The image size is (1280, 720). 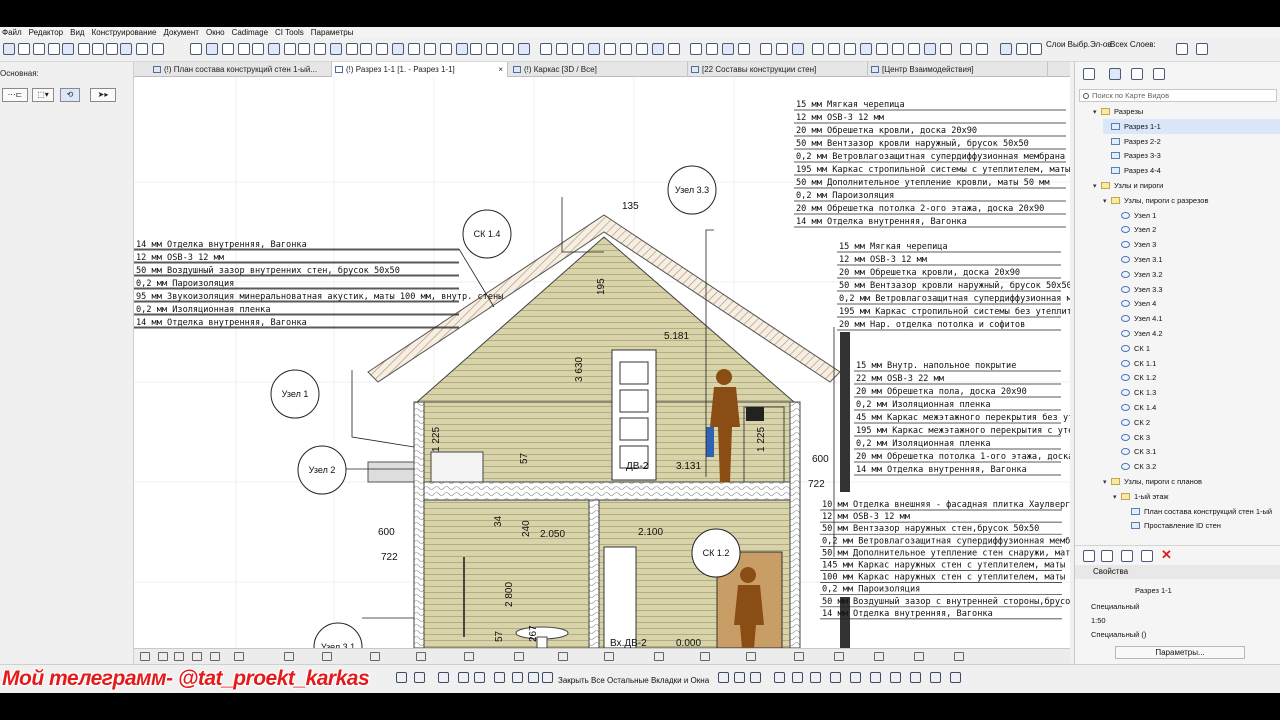 I want to click on menu-item: Файл, so click(x=12, y=32).